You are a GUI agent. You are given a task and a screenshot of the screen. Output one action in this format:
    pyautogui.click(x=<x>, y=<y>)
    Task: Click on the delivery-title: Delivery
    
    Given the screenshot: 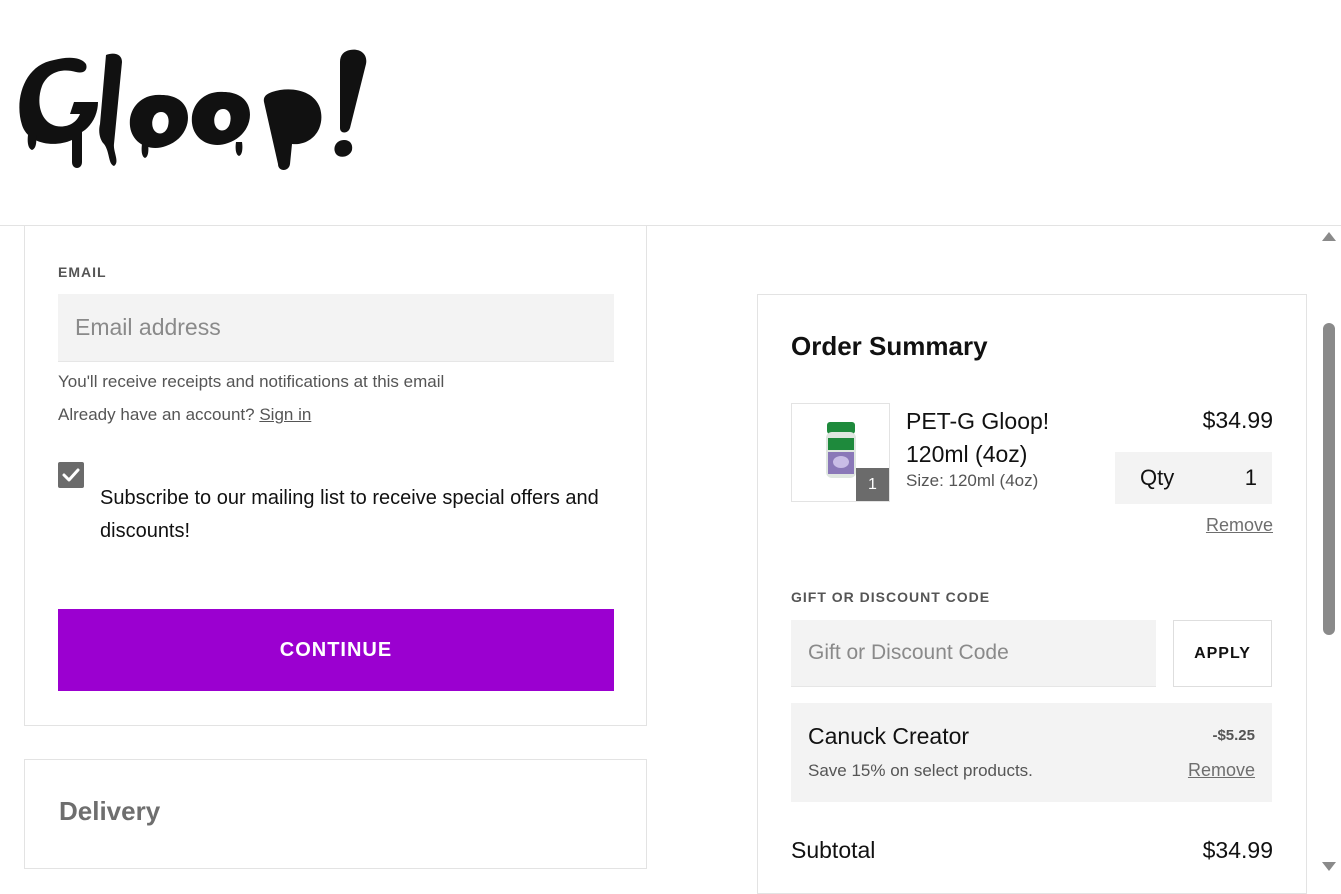 What is the action you would take?
    pyautogui.click(x=110, y=811)
    